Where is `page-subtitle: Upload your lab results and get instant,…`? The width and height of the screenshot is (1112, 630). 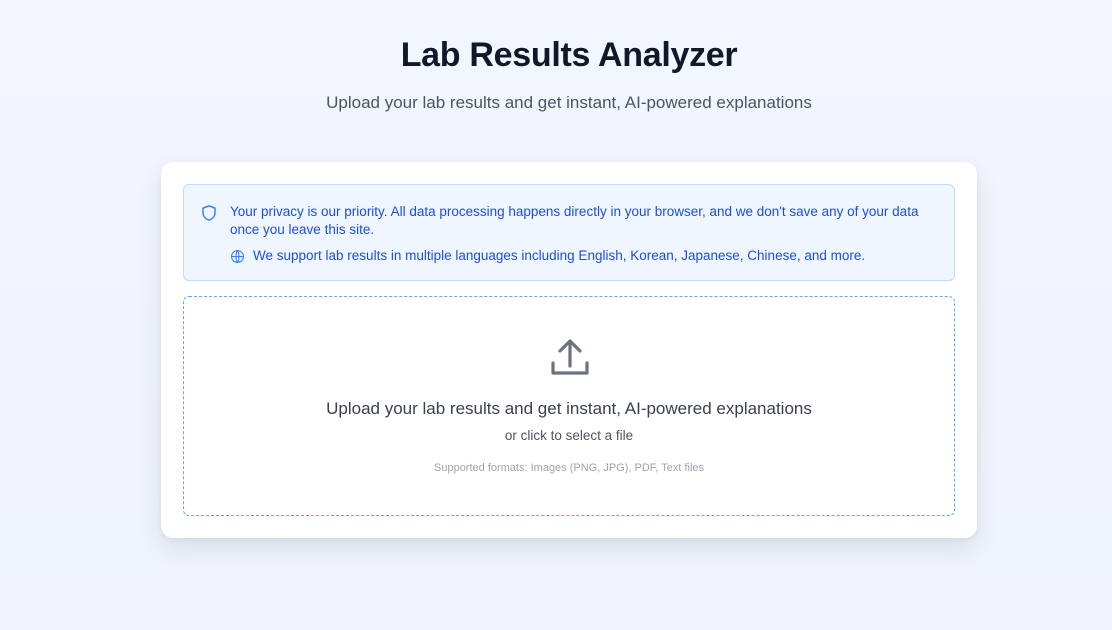 page-subtitle: Upload your lab results and get instant,… is located at coordinates (569, 102).